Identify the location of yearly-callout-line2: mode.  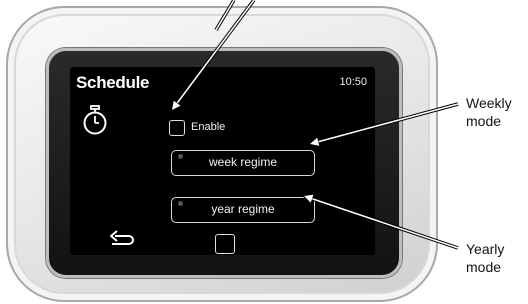
(484, 267).